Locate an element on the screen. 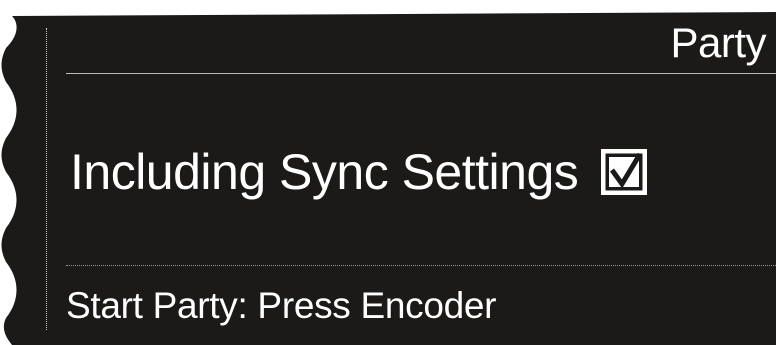 The height and width of the screenshot is (345, 776). checked-checkbox-icon is located at coordinates (624, 172).